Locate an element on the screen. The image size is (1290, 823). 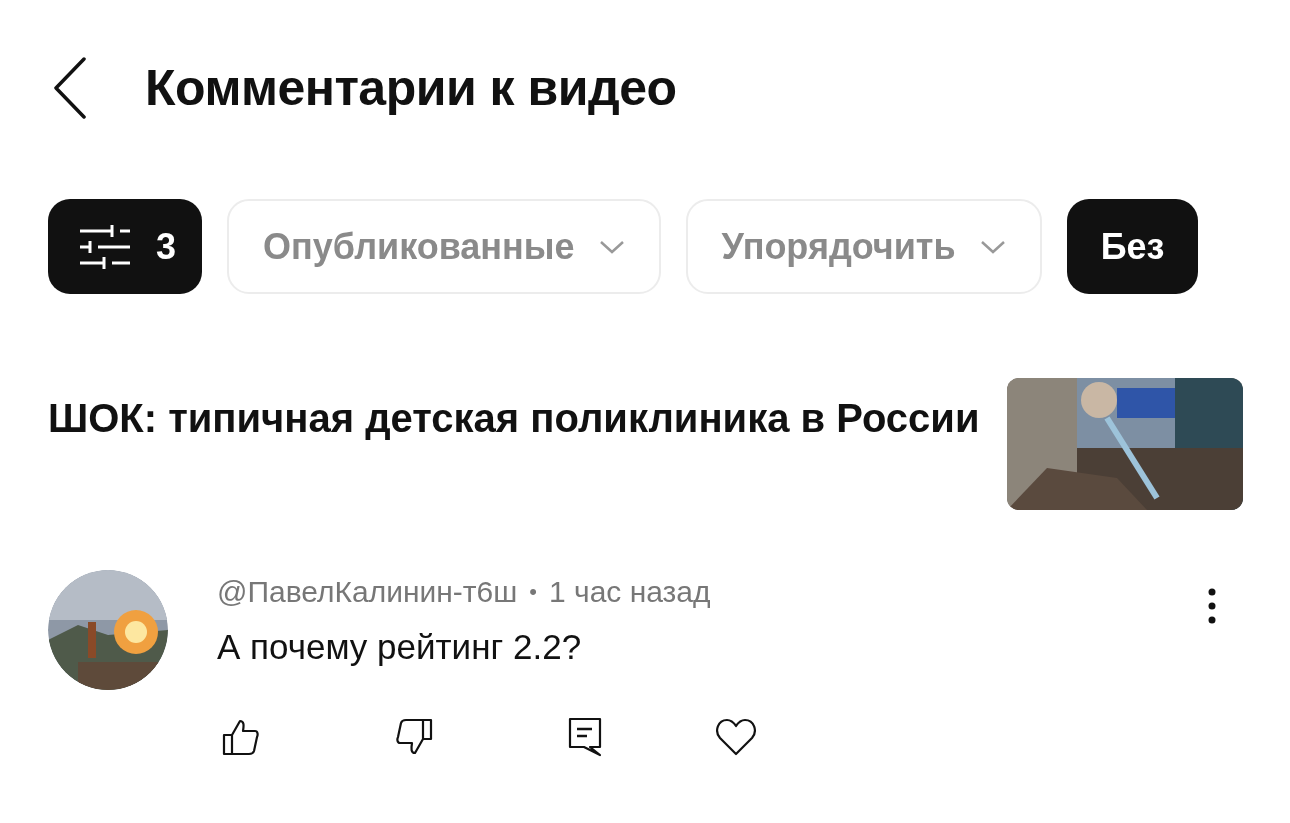
heart-button is located at coordinates (736, 737).